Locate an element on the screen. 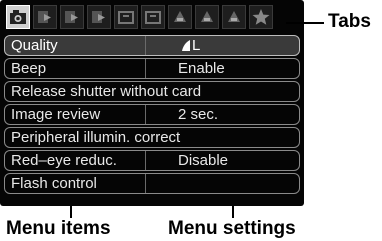 The height and width of the screenshot is (241, 382). tab-my-menu is located at coordinates (261, 17).